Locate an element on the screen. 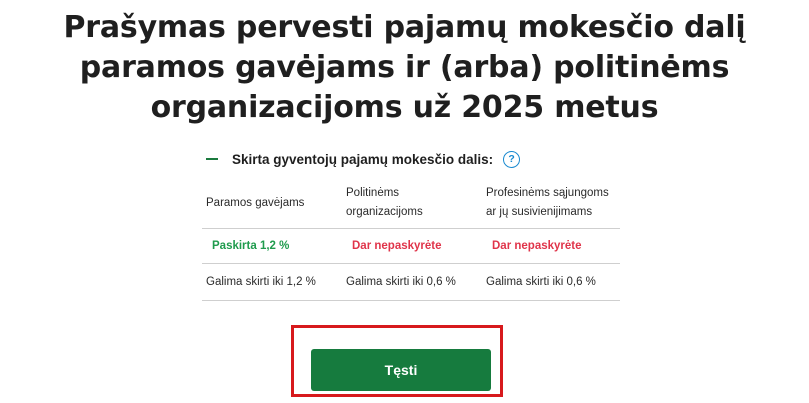 This screenshot has height=403, width=809. status-cell: Paskirta 1,2 % is located at coordinates (277, 246).